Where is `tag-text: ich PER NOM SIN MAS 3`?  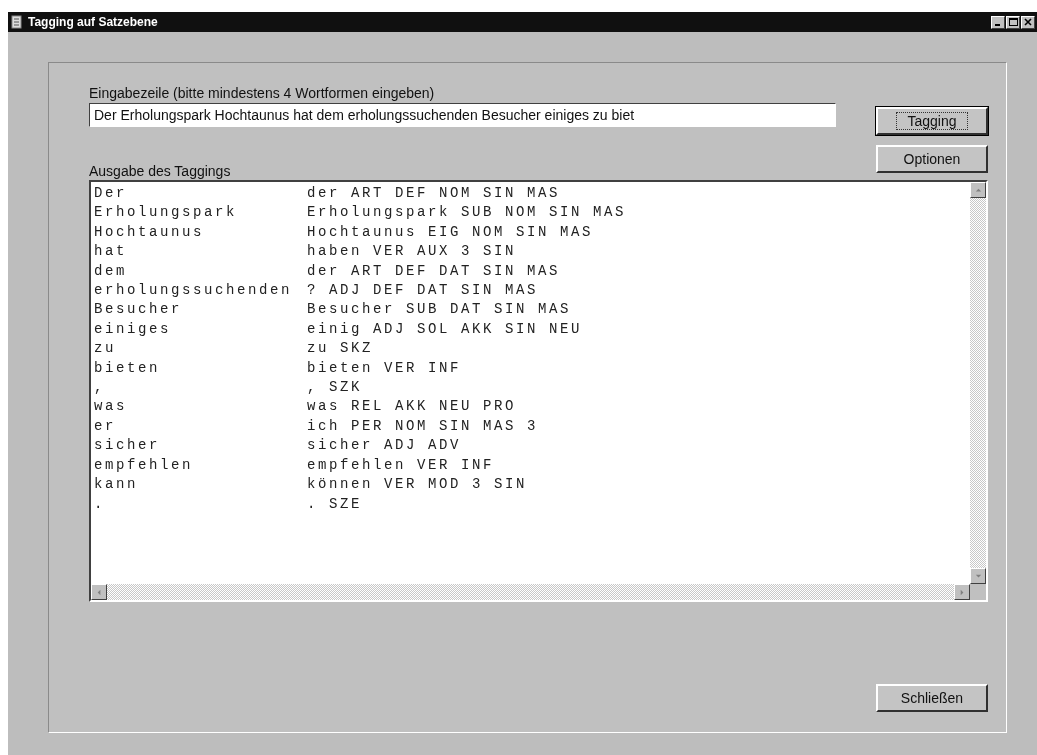 tag-text: ich PER NOM SIN MAS 3 is located at coordinates (423, 426).